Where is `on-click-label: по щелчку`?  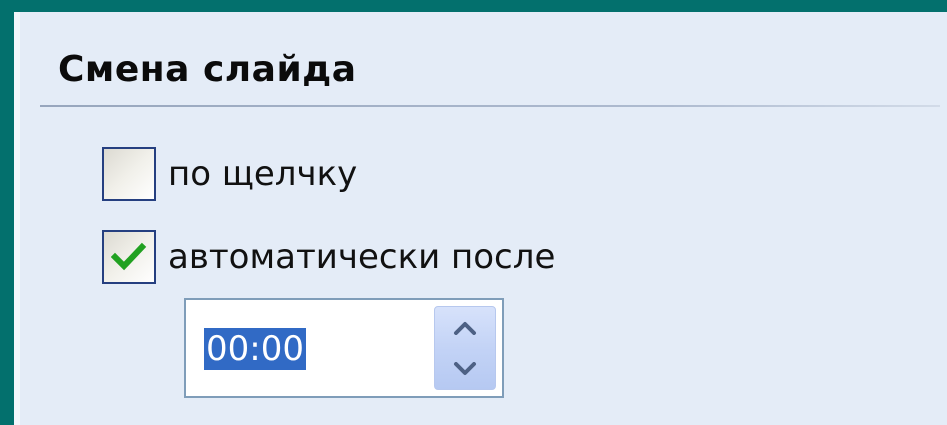 on-click-label: по щелчку is located at coordinates (263, 174).